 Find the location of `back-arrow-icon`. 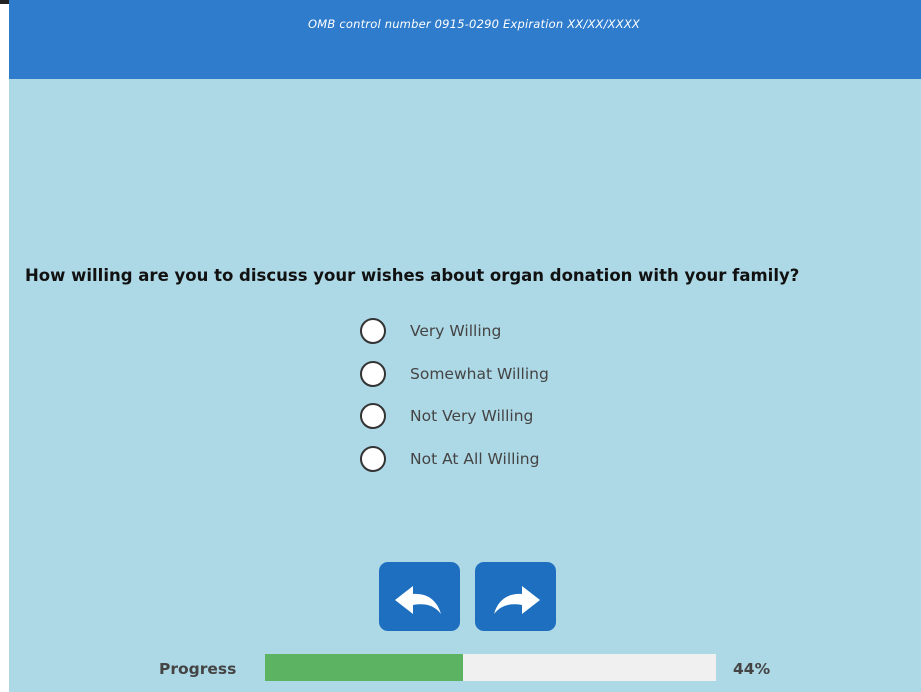

back-arrow-icon is located at coordinates (418, 600).